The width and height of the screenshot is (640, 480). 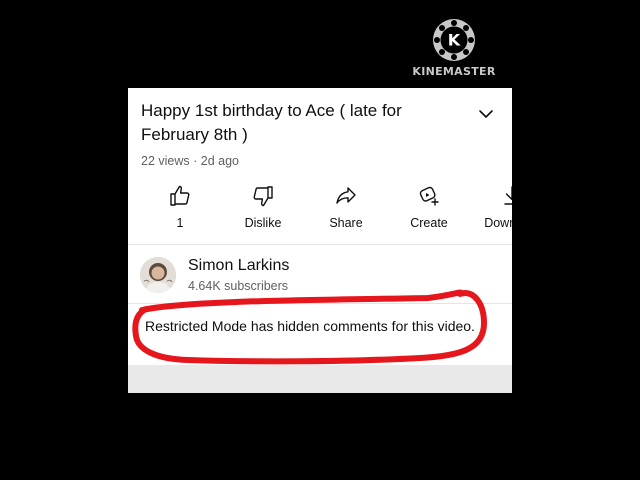 I want to click on action-bar: 1 Dislike Share Create Dow, so click(x=320, y=209).